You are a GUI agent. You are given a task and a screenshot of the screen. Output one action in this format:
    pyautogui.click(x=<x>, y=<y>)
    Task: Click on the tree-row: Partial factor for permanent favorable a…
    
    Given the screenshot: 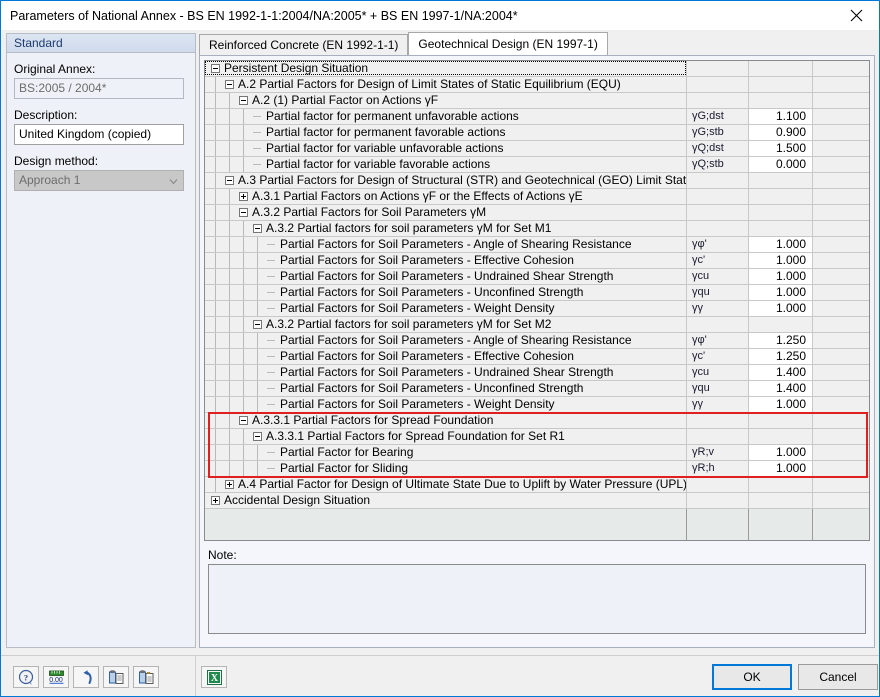 What is the action you would take?
    pyautogui.click(x=537, y=133)
    